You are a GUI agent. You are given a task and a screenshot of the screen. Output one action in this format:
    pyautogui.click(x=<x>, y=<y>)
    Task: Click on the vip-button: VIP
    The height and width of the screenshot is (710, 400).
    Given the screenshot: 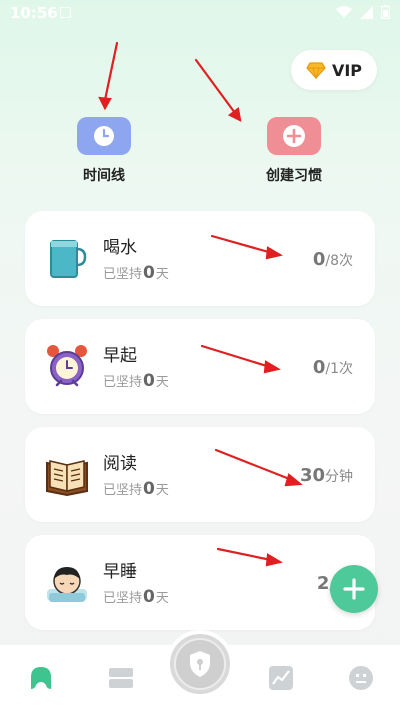 What is the action you would take?
    pyautogui.click(x=334, y=70)
    